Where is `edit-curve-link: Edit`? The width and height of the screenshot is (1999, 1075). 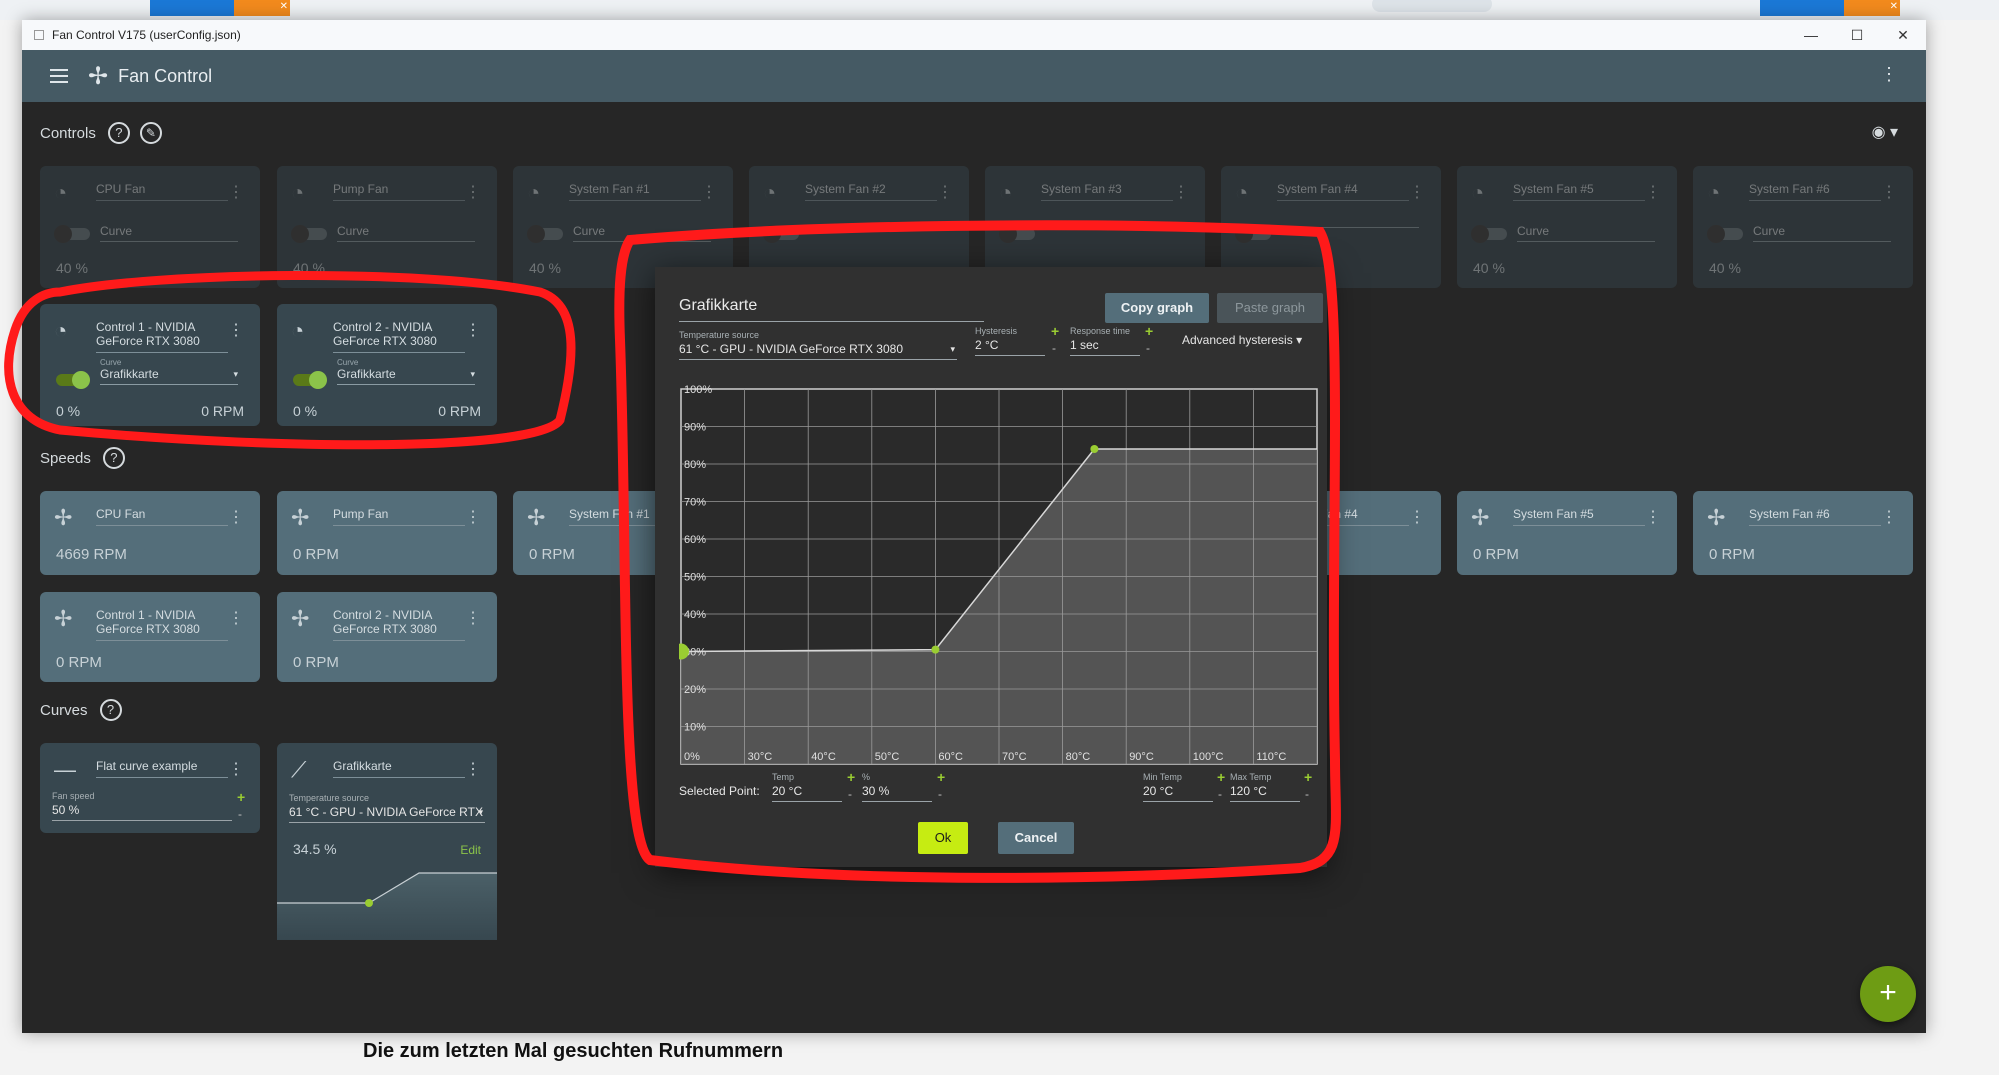 edit-curve-link: Edit is located at coordinates (470, 850).